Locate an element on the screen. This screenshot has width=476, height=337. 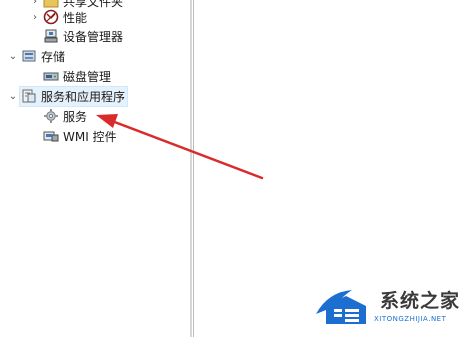
tree-item-label: WMI 控件 is located at coordinates (90, 136).